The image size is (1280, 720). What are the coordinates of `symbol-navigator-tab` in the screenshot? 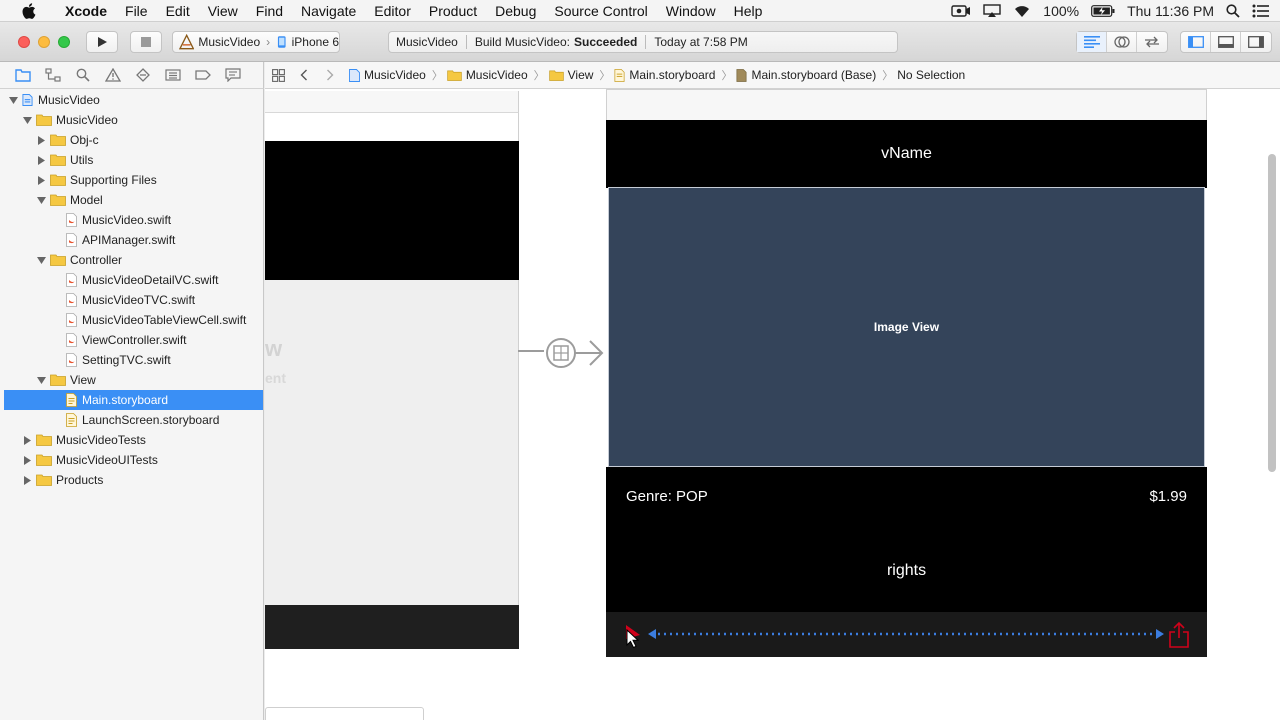 It's located at (52, 75).